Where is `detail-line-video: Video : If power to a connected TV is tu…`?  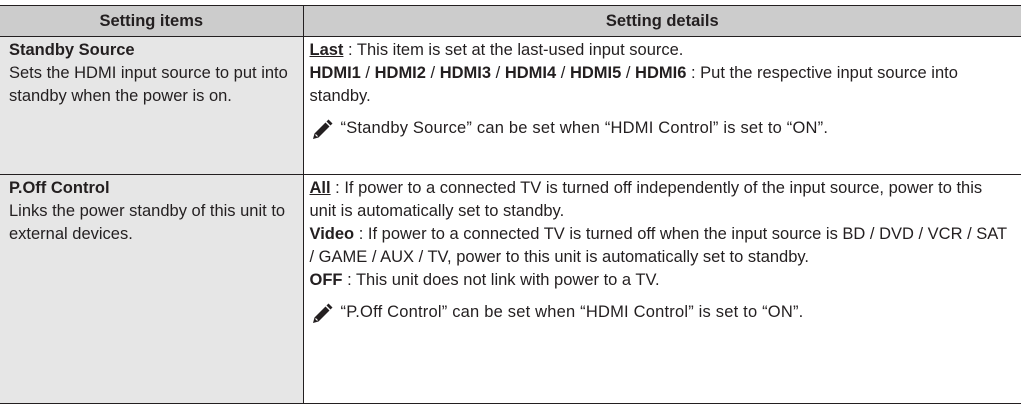
detail-line-video: Video : If power to a connected TV is tu… is located at coordinates (662, 246).